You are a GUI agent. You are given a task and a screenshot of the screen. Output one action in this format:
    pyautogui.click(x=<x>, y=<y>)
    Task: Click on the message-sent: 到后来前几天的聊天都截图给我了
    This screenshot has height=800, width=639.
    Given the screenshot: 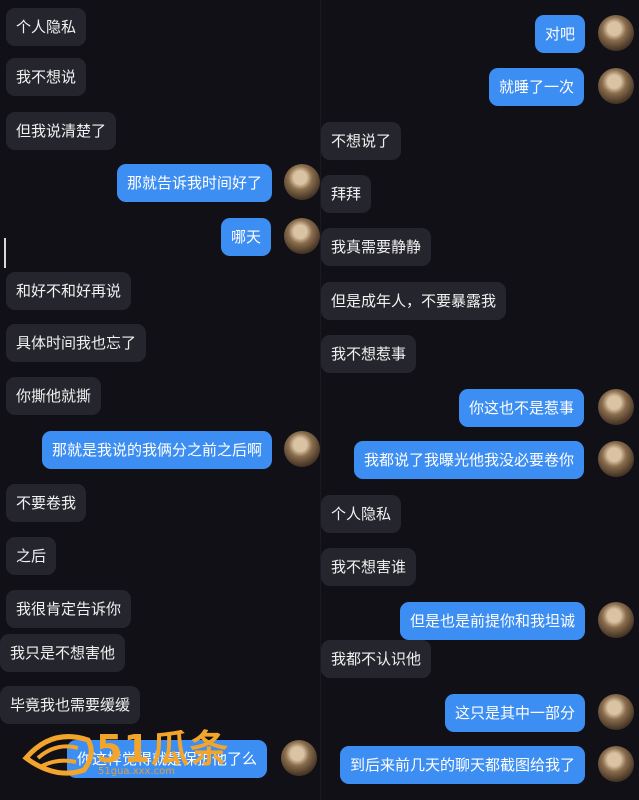 What is the action you would take?
    pyautogui.click(x=463, y=765)
    